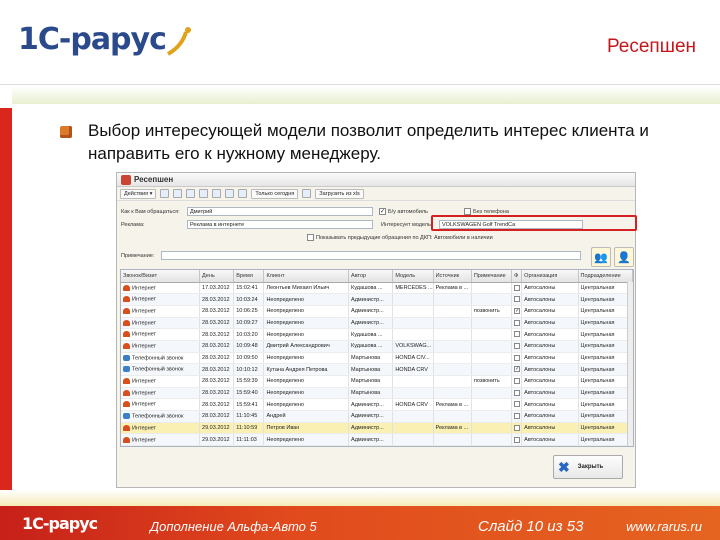 This screenshot has height=540, width=720. What do you see at coordinates (413, 276) in the screenshot?
I see `column-header: Модель` at bounding box center [413, 276].